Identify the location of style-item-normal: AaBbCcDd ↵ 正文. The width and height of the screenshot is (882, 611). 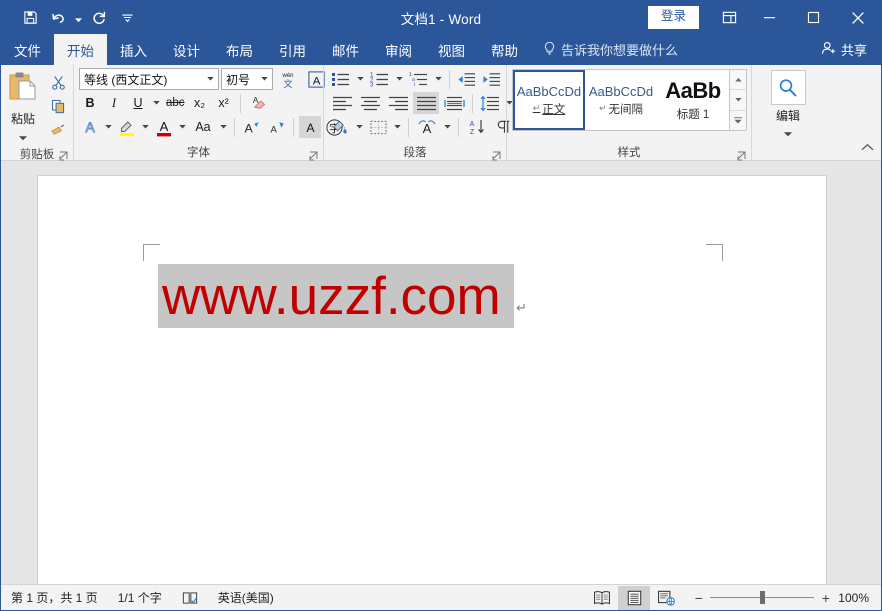
(549, 100).